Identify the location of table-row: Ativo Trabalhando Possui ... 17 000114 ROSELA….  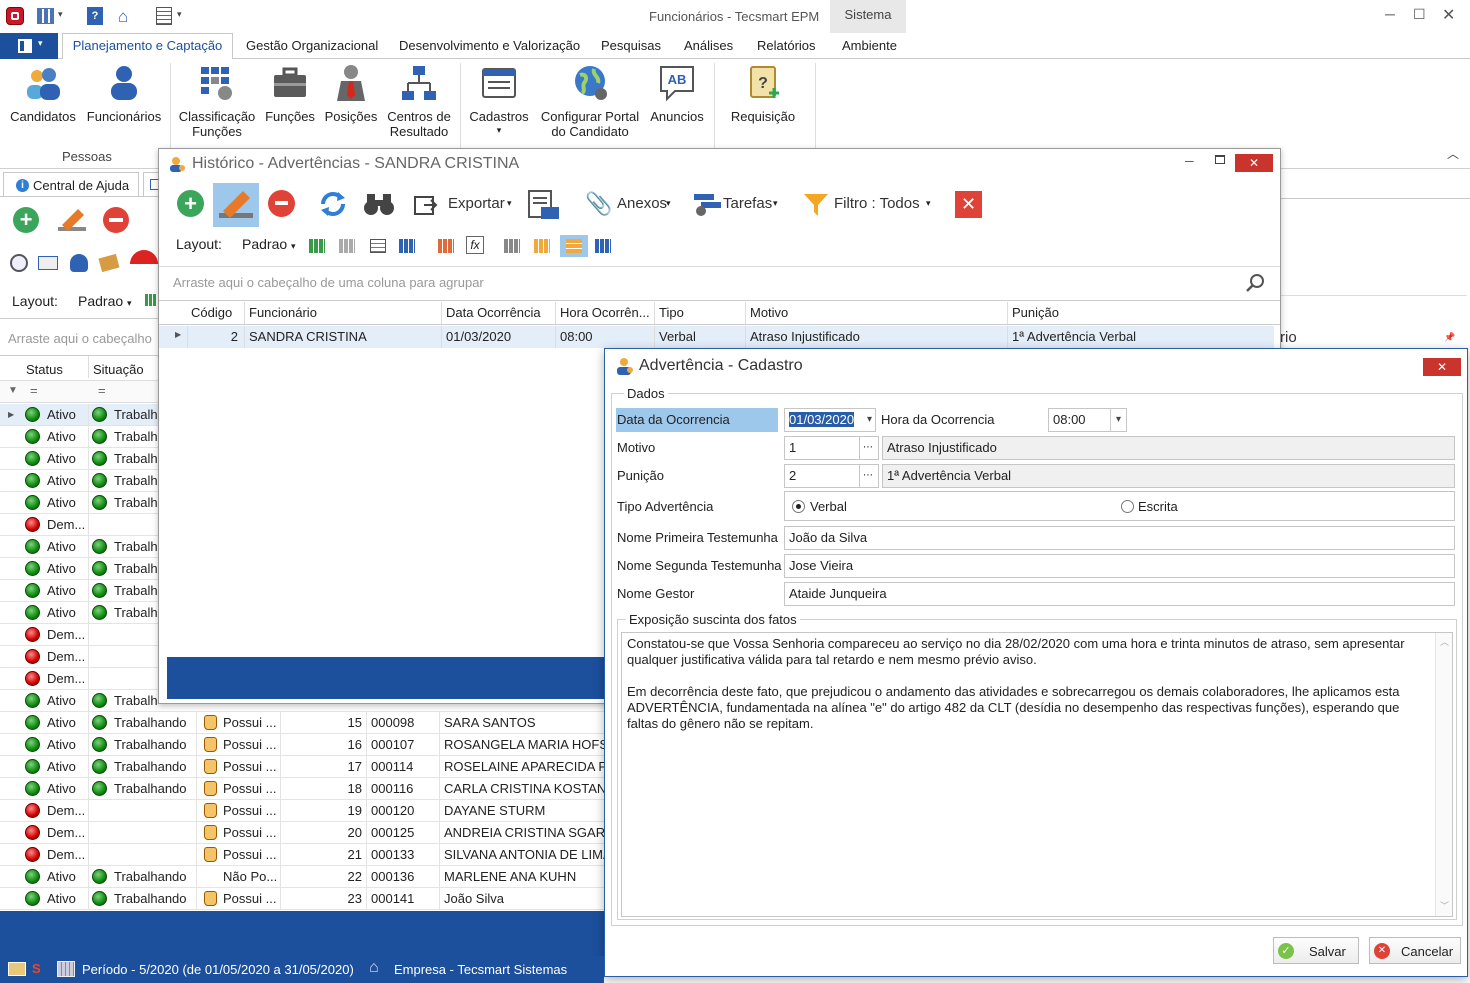
(302, 767).